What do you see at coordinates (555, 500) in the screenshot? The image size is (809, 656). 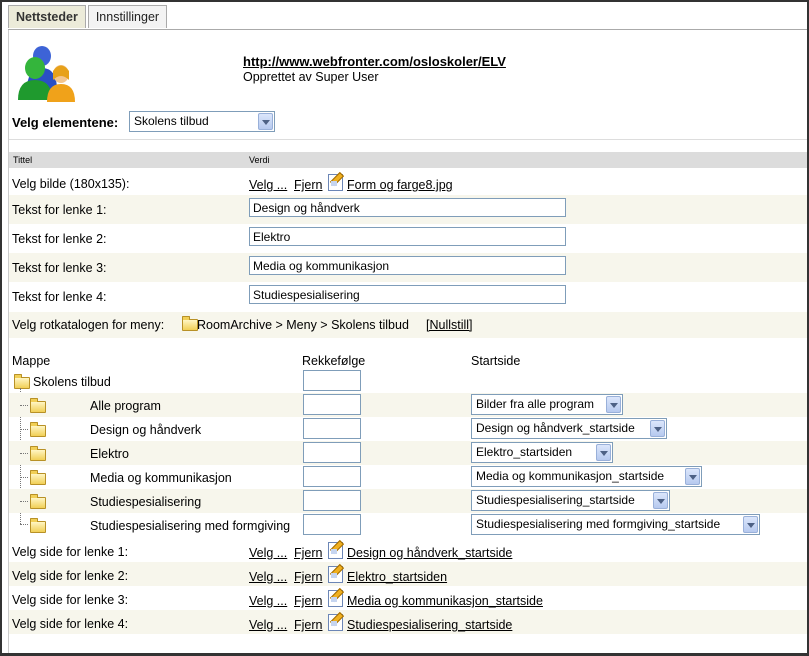 I see `startpage-value: Studiespesialisering_startside` at bounding box center [555, 500].